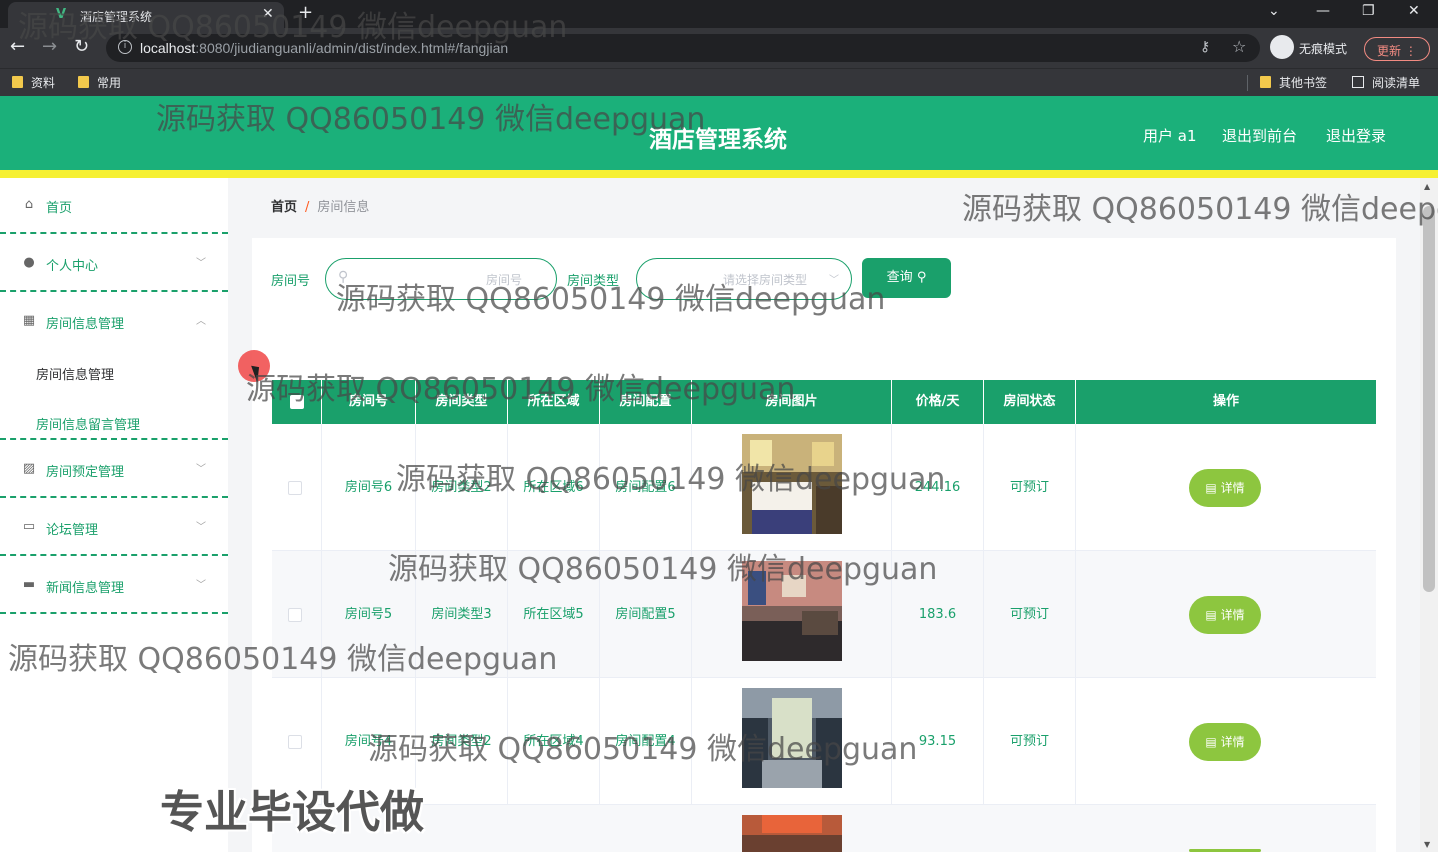  Describe the element at coordinates (114, 206) in the screenshot. I see `sidebar-item-home: ⌂ 首页` at that location.